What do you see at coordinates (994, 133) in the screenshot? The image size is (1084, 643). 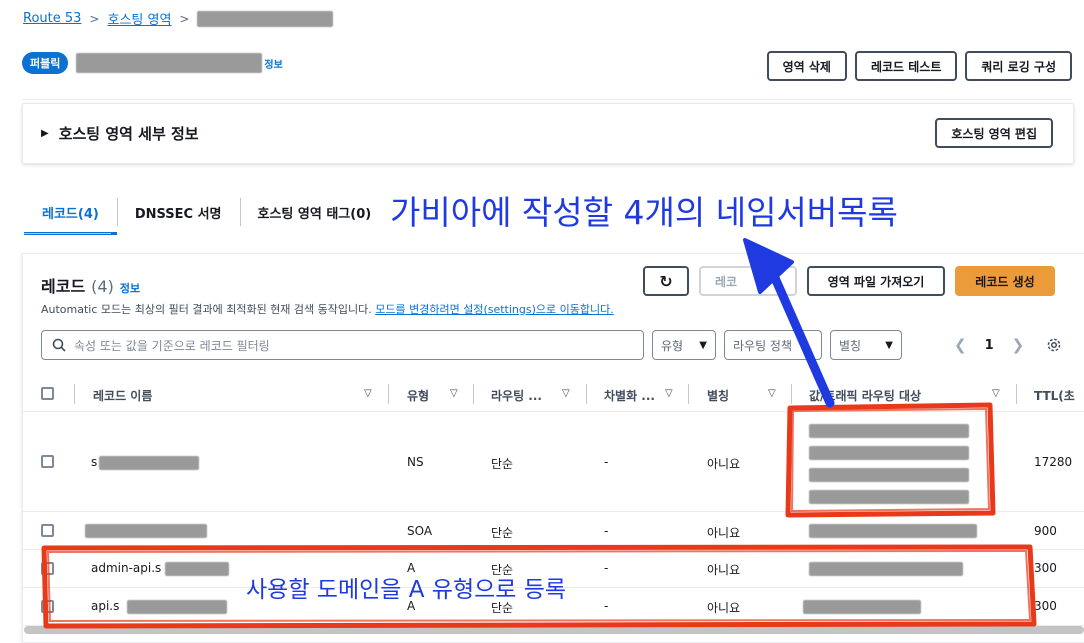 I see `edit-hosted-zone-button: 호스팅 영역 편집` at bounding box center [994, 133].